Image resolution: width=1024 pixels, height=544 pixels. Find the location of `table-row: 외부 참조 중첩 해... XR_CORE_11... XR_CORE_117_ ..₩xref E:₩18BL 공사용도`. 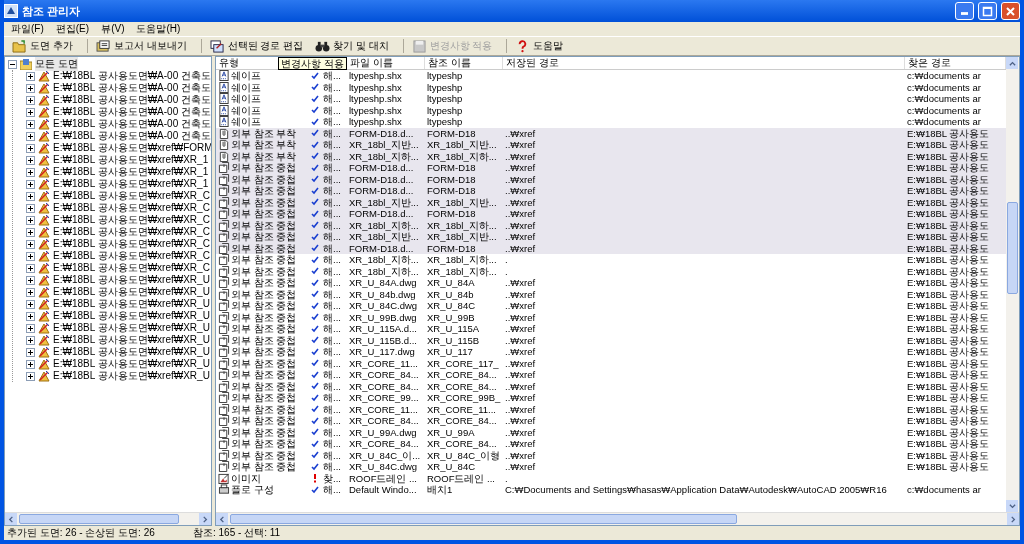

table-row: 외부 참조 중첩 해... XR_CORE_11... XR_CORE_117_ ..₩xref E:₩18BL 공사용도 is located at coordinates (611, 363).